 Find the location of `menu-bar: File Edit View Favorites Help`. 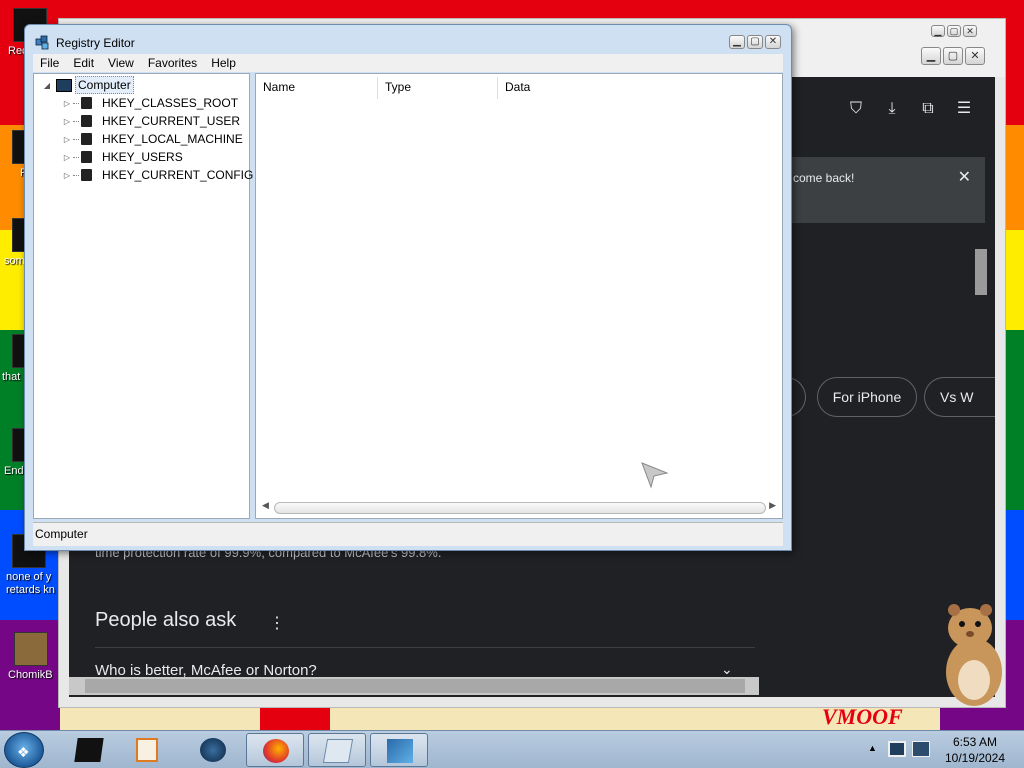

menu-bar: File Edit View Favorites Help is located at coordinates (408, 63).